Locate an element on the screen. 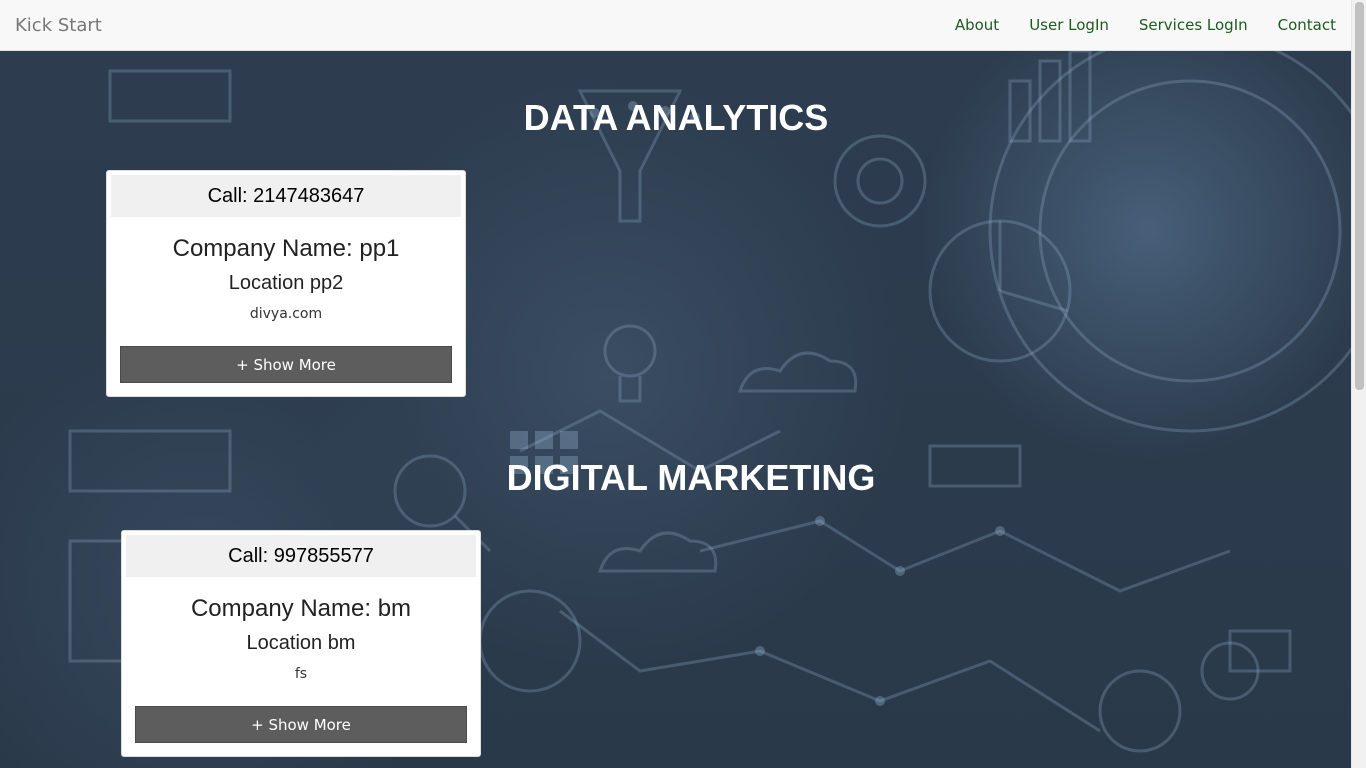 This screenshot has width=1366, height=768. nav-about-link: About is located at coordinates (977, 25).